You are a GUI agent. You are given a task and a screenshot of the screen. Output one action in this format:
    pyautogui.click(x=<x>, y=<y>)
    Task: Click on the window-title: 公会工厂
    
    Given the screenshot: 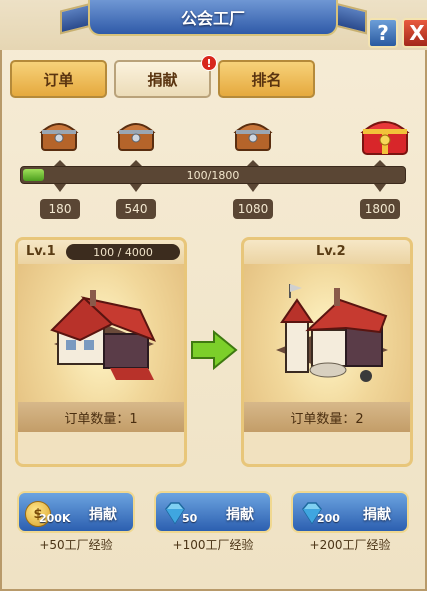 What is the action you would take?
    pyautogui.click(x=213, y=18)
    